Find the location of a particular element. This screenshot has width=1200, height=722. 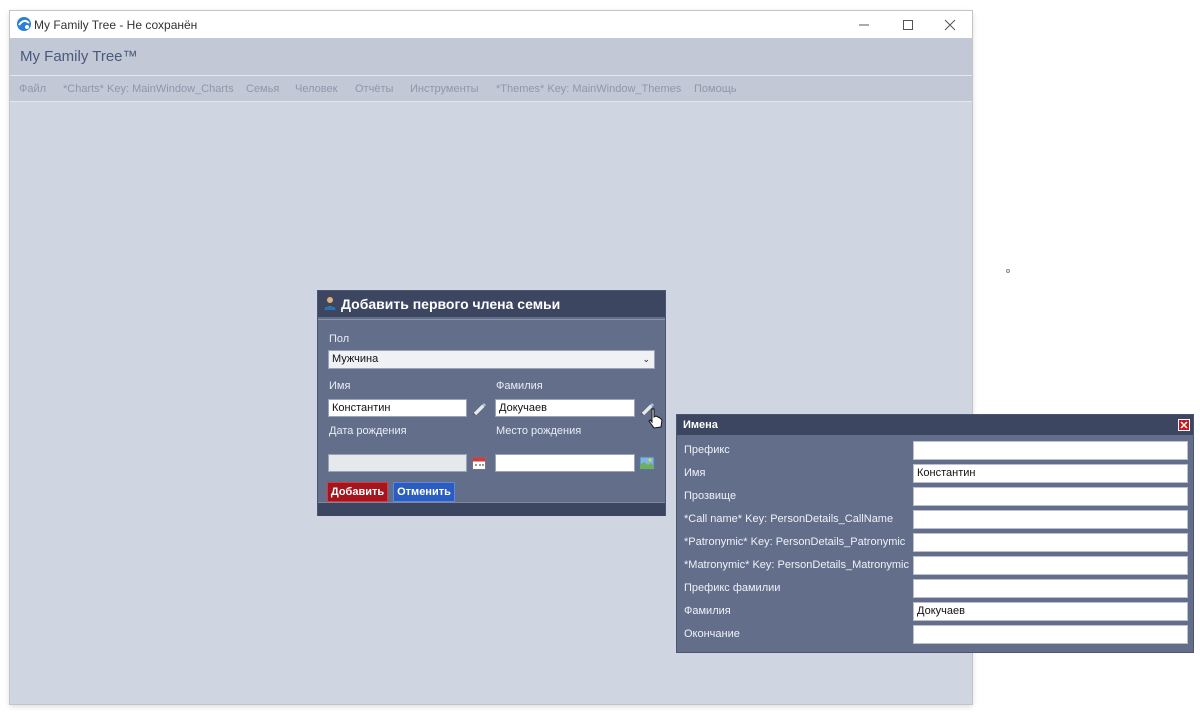

close-button is located at coordinates (950, 24).